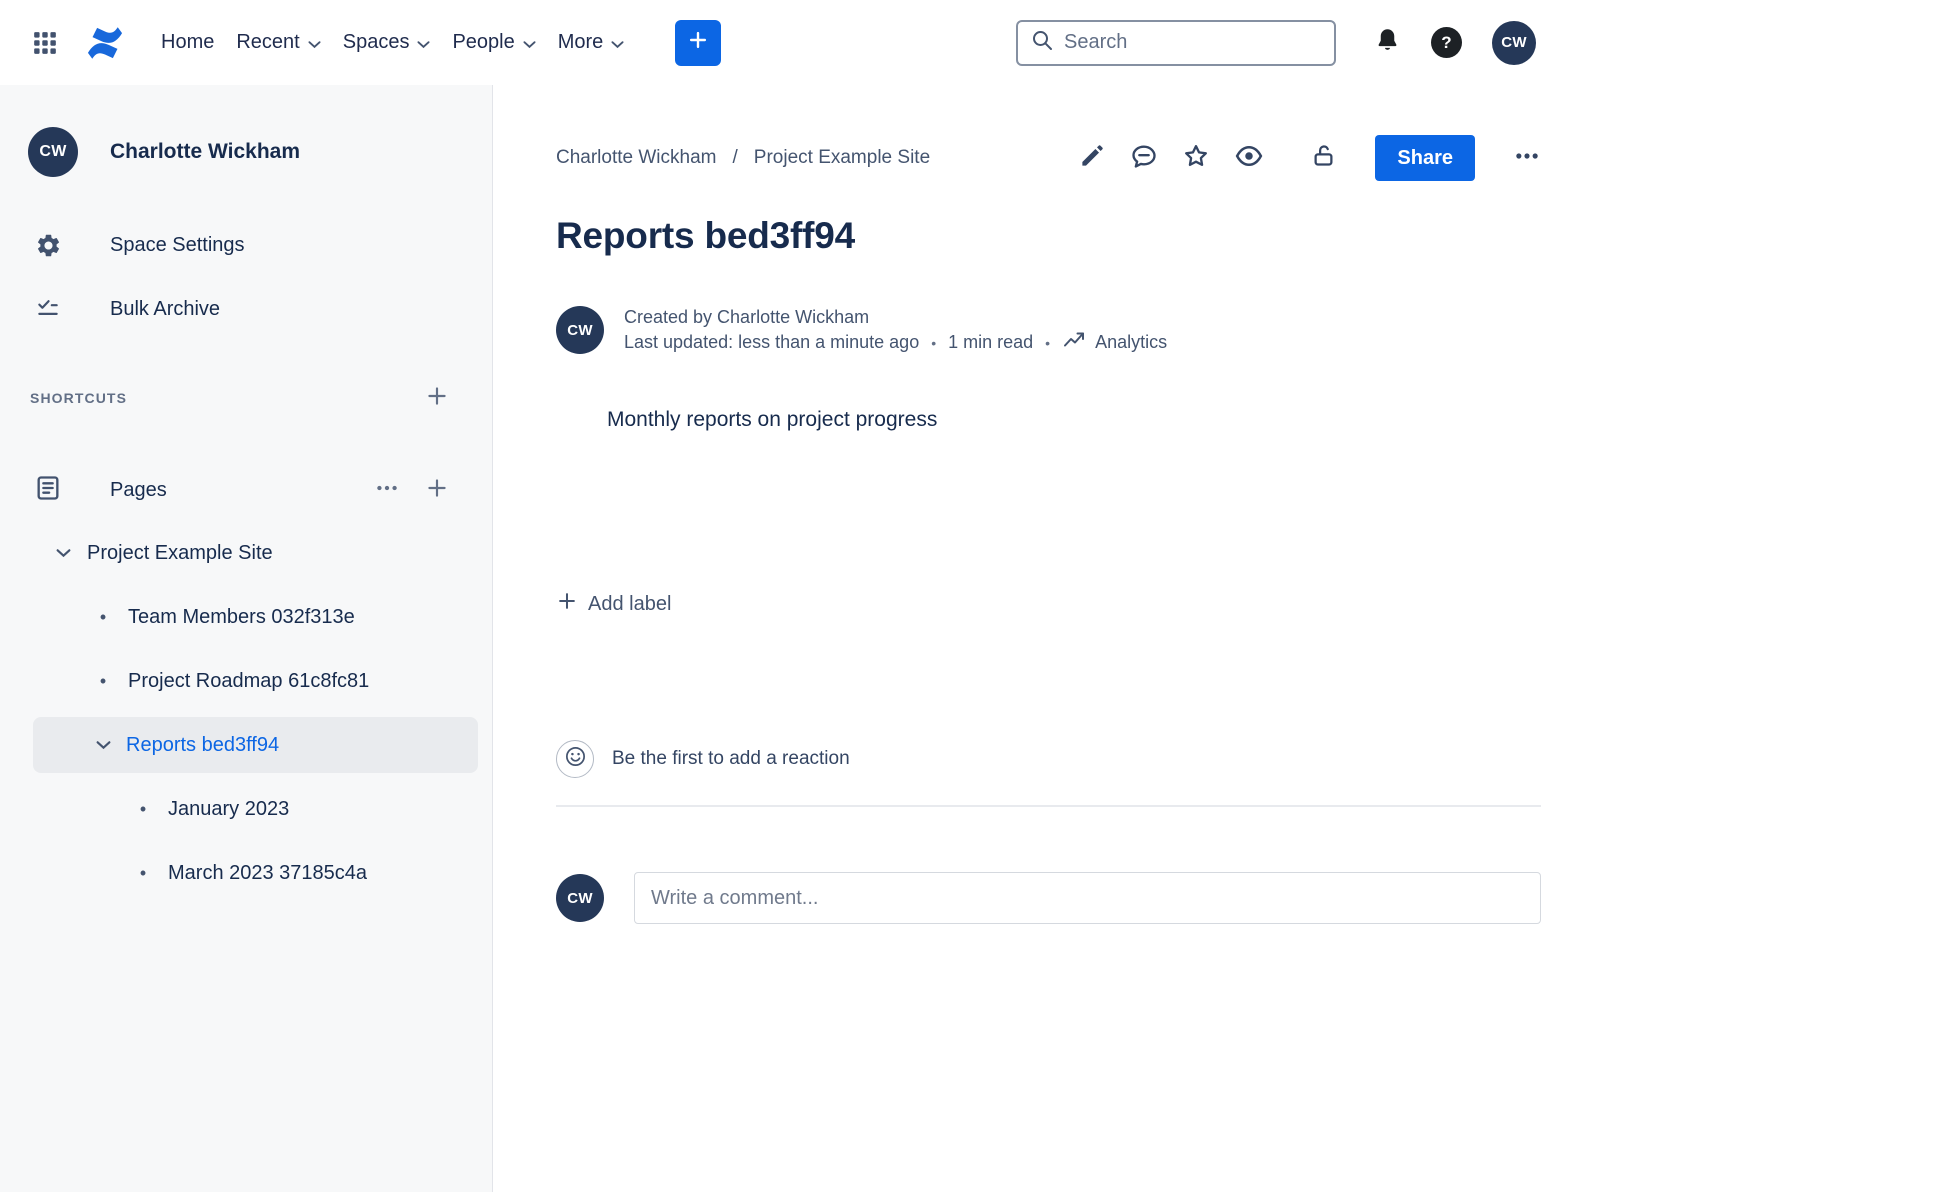  I want to click on page-actions: Share, so click(1310, 158).